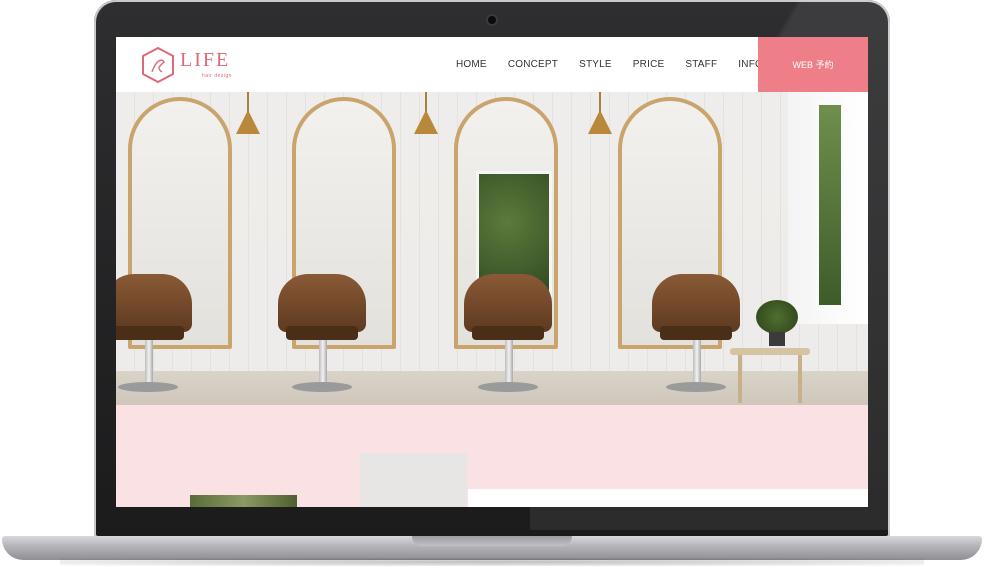 The width and height of the screenshot is (984, 571). Describe the element at coordinates (595, 64) in the screenshot. I see `nav-item-style: STYLE` at that location.